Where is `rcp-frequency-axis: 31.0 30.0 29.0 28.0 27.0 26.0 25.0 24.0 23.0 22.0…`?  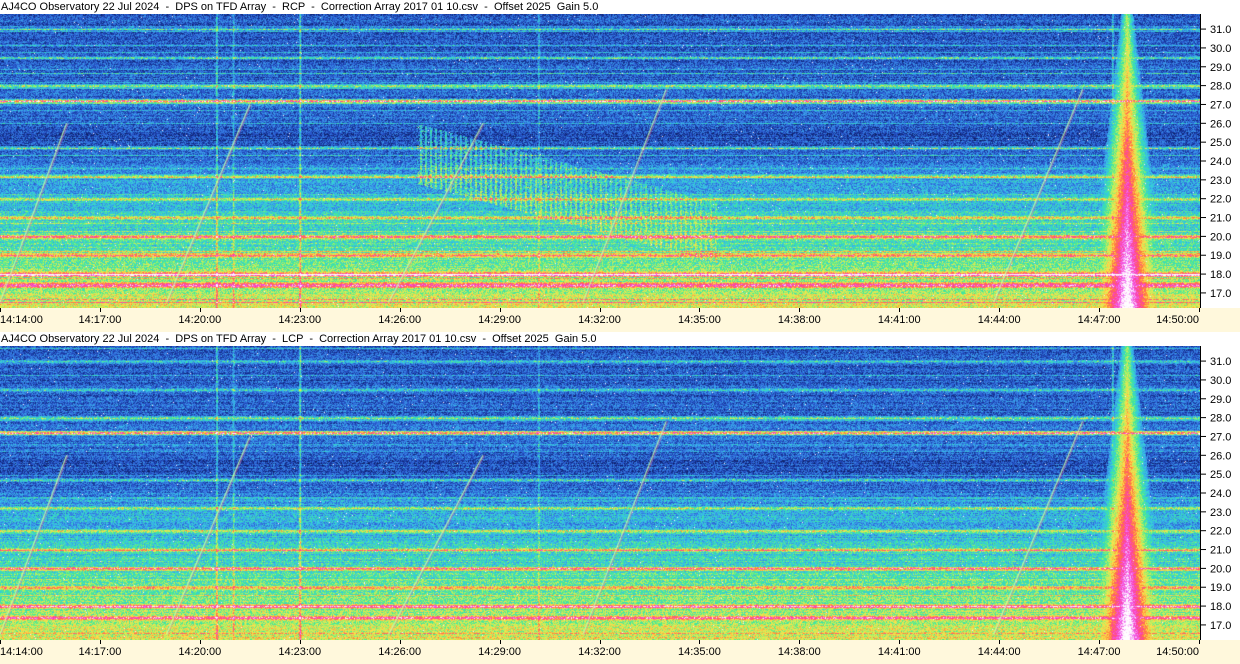 rcp-frequency-axis: 31.0 30.0 29.0 28.0 27.0 26.0 25.0 24.0 23.0 22.0… is located at coordinates (1220, 161).